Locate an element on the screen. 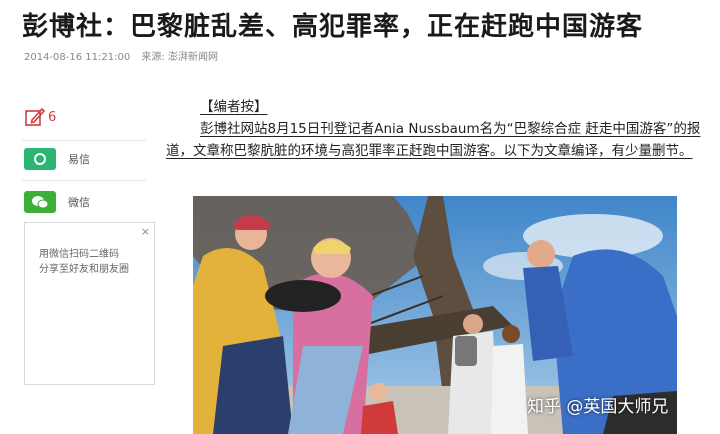 Image resolution: width=720 pixels, height=434 pixels. comment-button: 6 is located at coordinates (40, 117).